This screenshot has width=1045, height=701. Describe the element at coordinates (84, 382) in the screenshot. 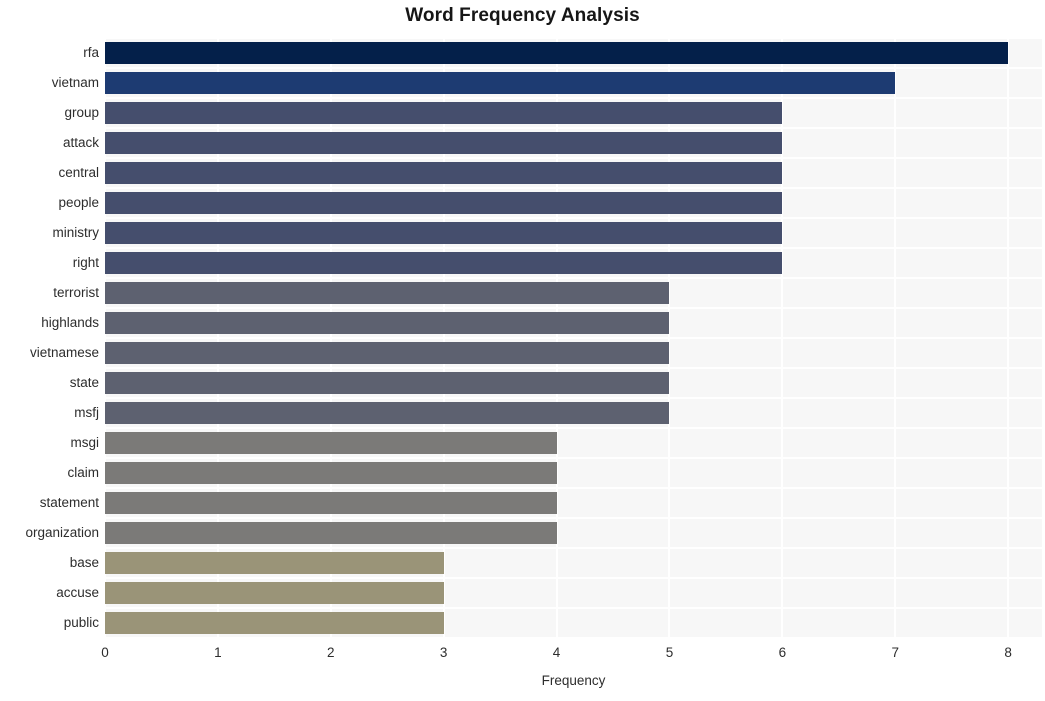

I see `y-tick-label: state` at that location.